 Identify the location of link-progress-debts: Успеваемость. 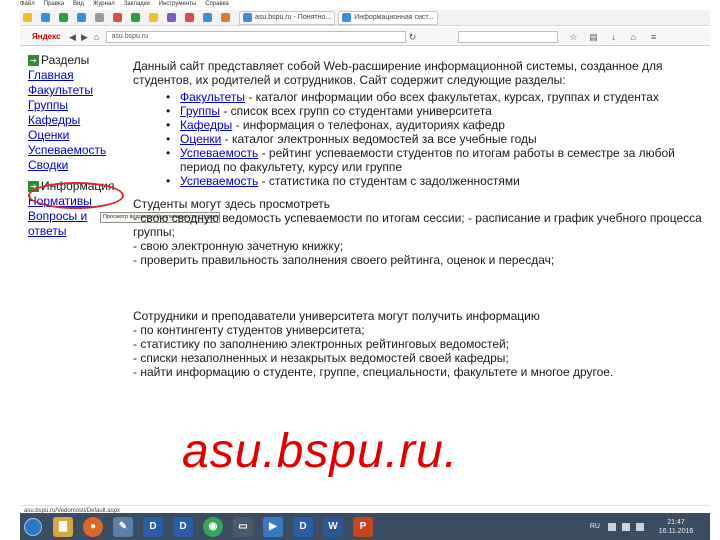
(219, 181).